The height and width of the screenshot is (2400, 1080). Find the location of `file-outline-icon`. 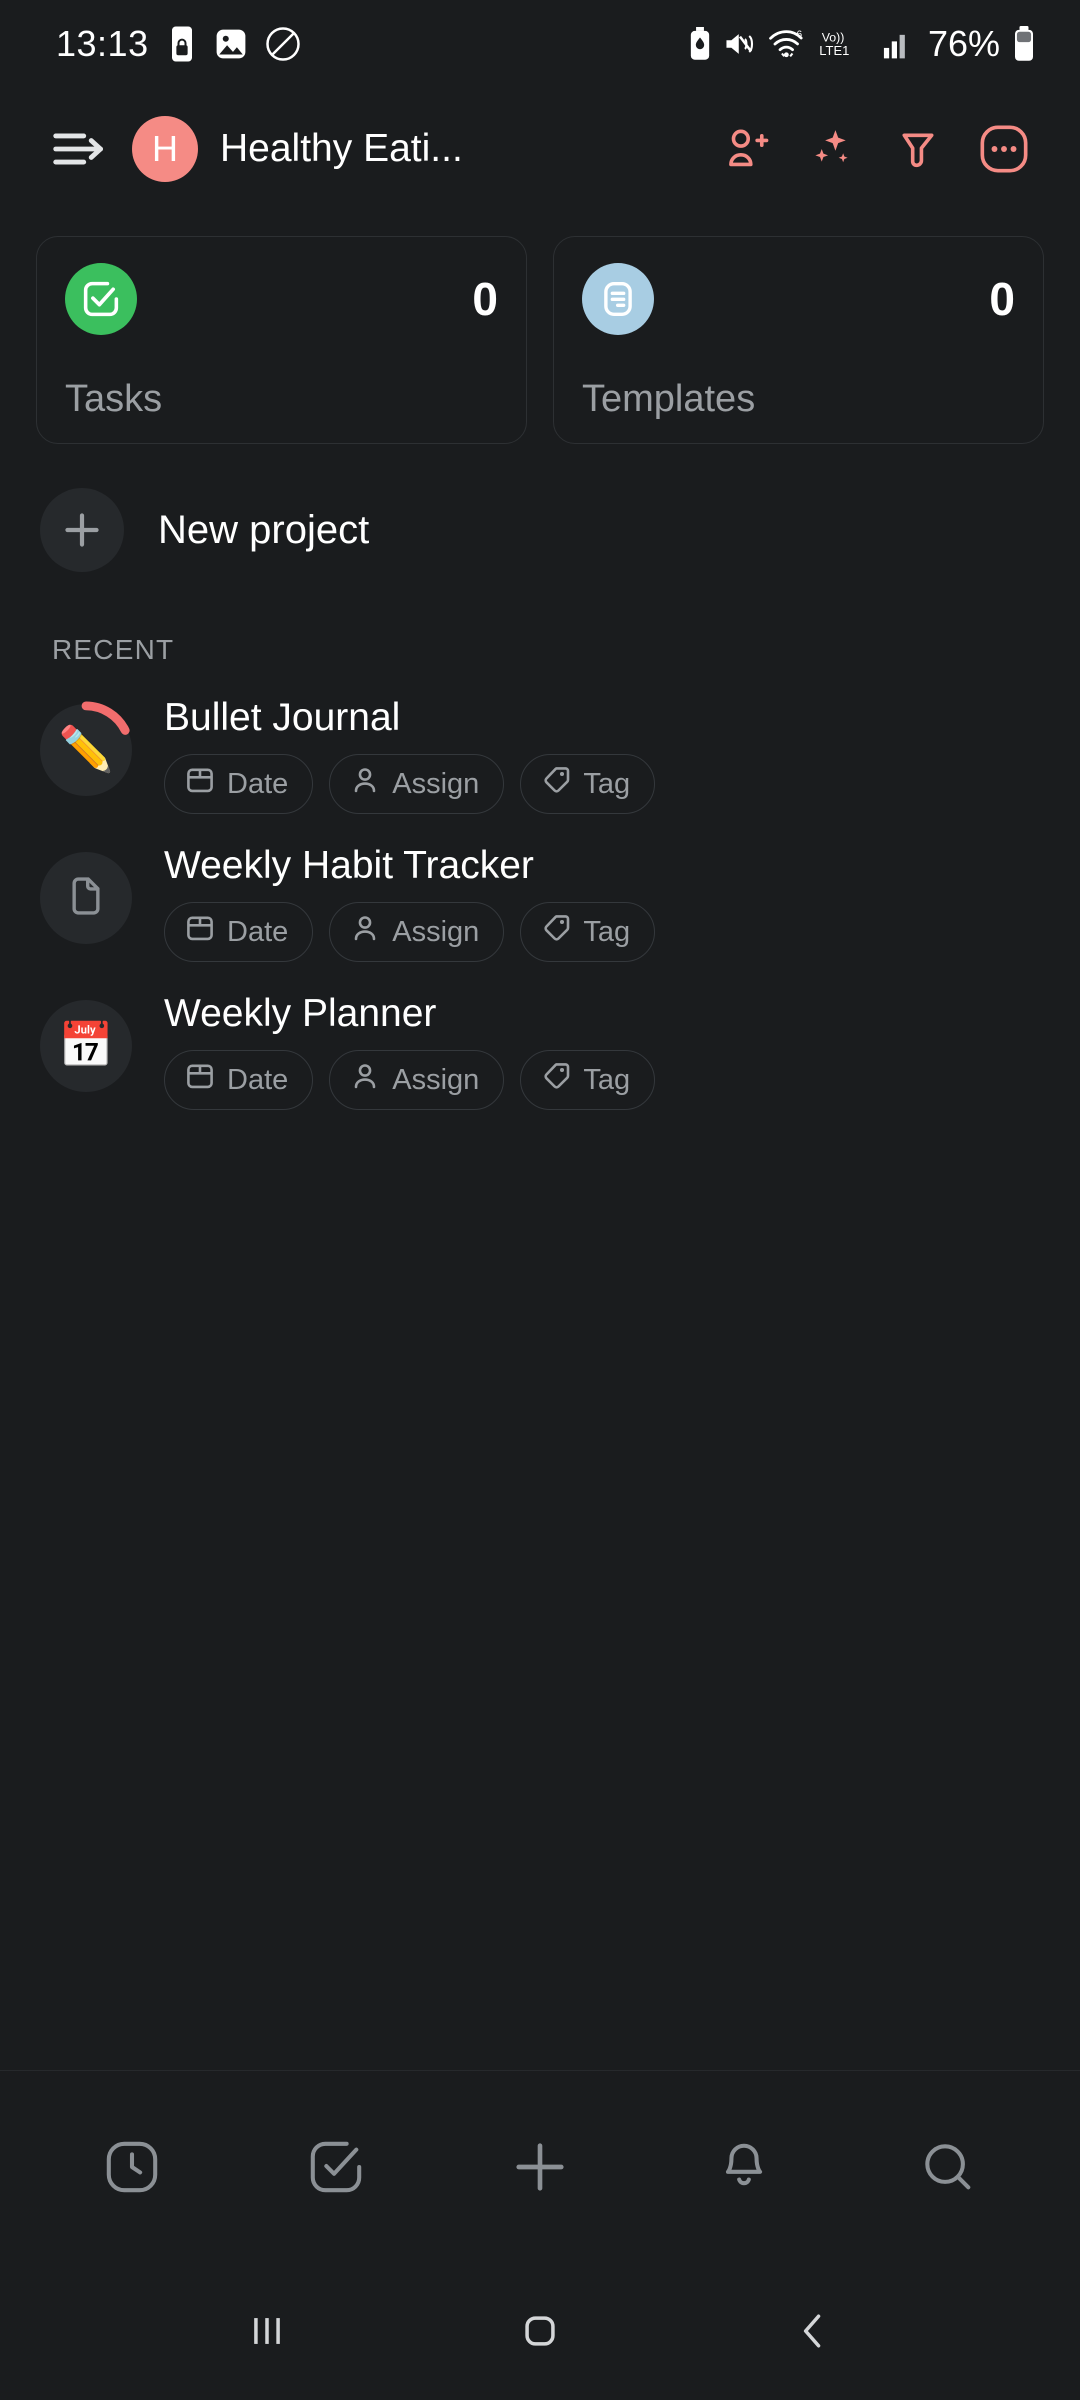

file-outline-icon is located at coordinates (86, 898).